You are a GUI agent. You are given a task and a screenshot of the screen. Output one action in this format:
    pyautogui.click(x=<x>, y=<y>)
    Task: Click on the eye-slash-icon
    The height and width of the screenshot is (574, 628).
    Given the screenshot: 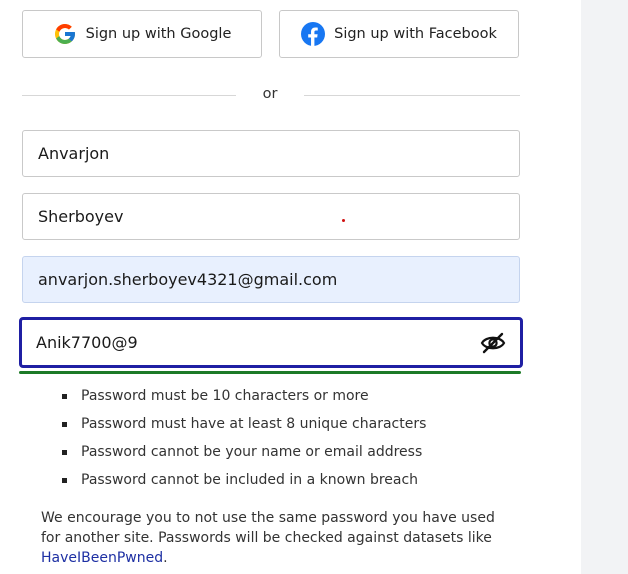 What is the action you would take?
    pyautogui.click(x=493, y=343)
    